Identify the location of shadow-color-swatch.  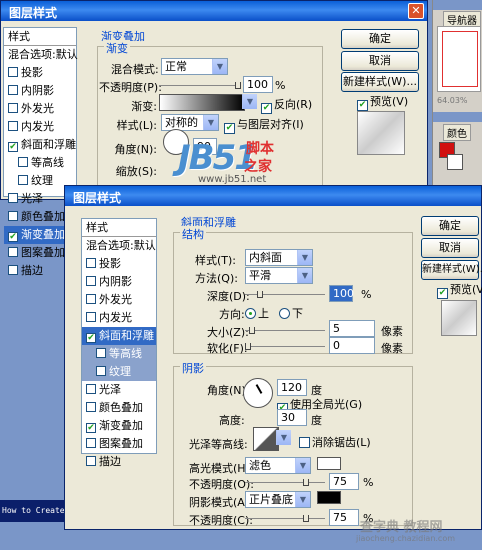
(329, 497).